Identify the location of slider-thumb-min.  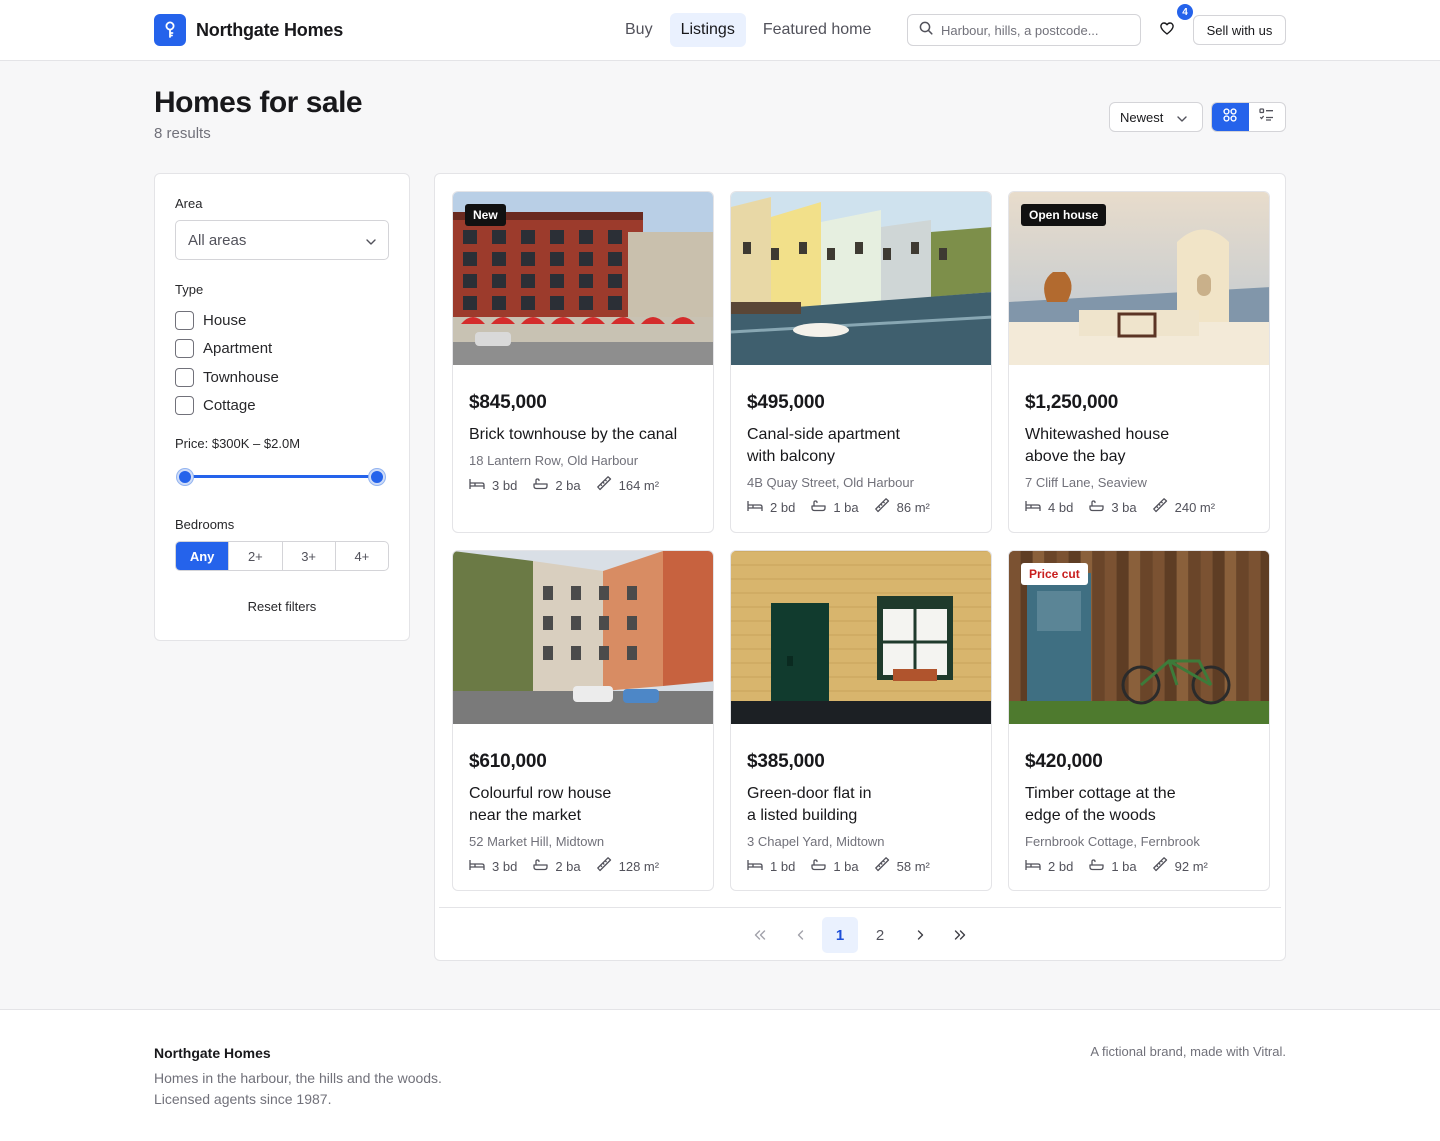
(185, 477).